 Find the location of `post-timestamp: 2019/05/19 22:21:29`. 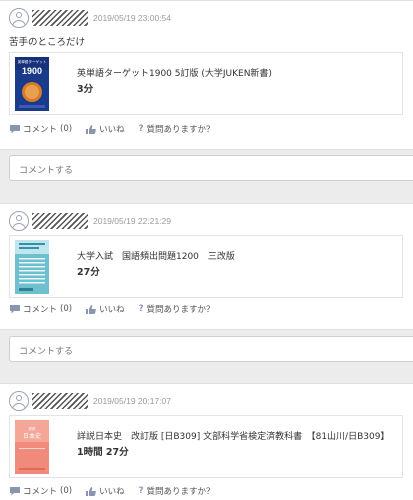

post-timestamp: 2019/05/19 22:21:29 is located at coordinates (132, 221).